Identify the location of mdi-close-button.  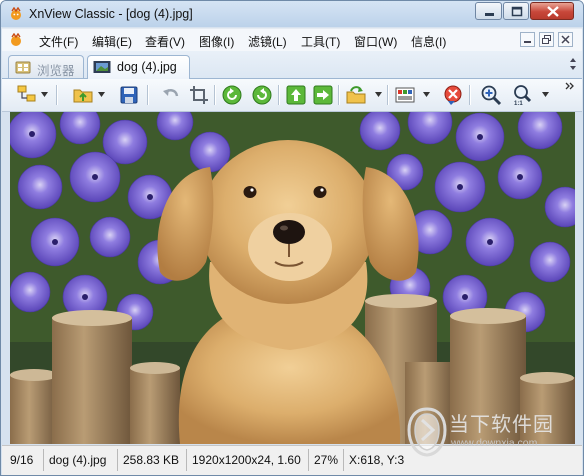
(565, 39).